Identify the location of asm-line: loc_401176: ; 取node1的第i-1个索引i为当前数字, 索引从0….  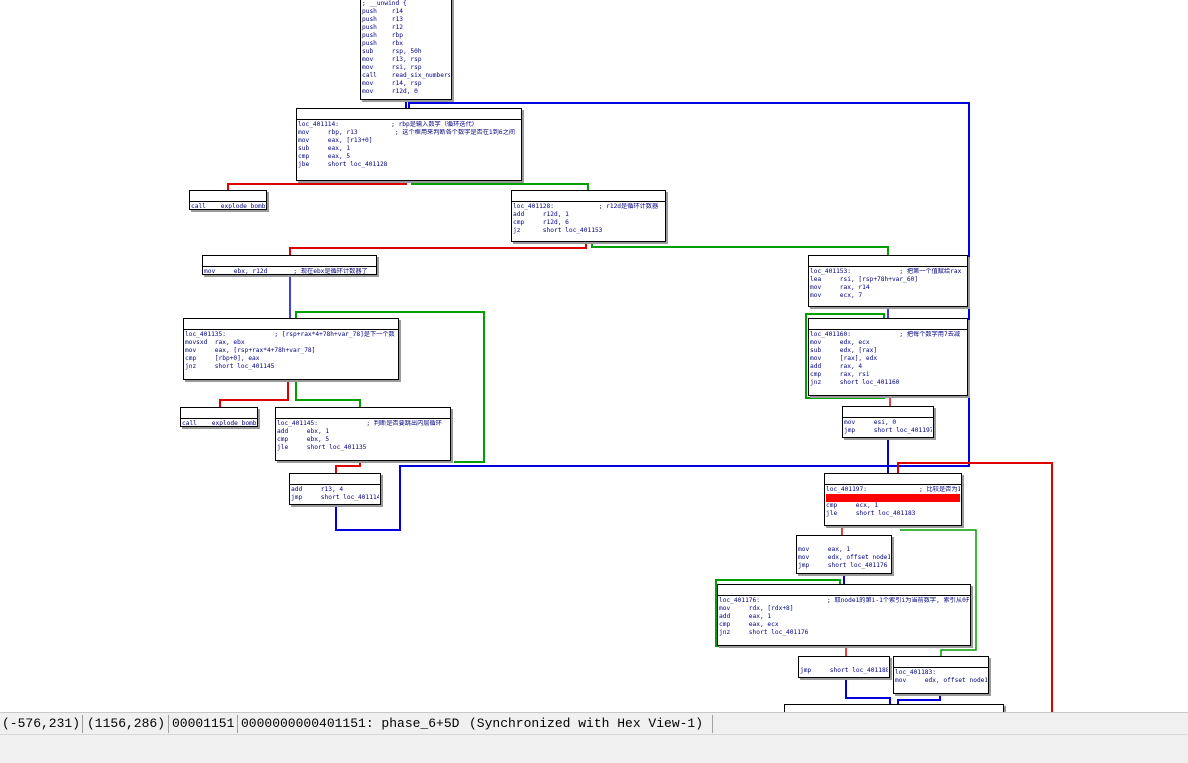
(844, 601).